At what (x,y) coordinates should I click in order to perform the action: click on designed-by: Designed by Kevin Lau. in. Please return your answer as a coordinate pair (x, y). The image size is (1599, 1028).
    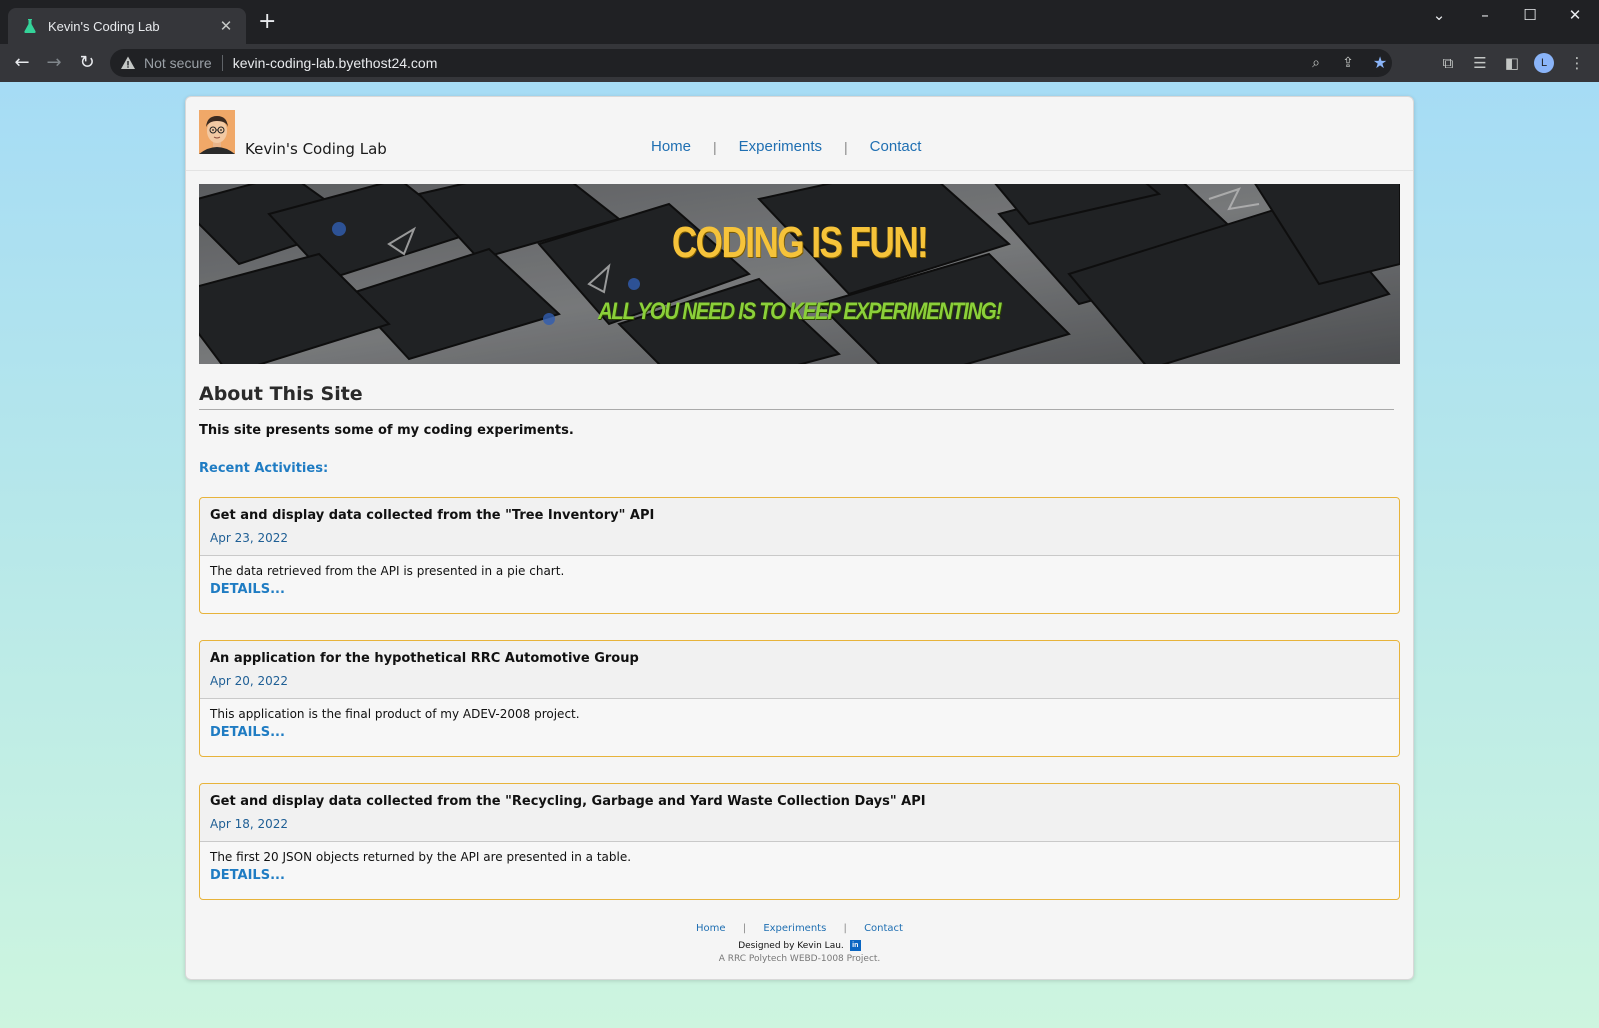
    Looking at the image, I should click on (799, 945).